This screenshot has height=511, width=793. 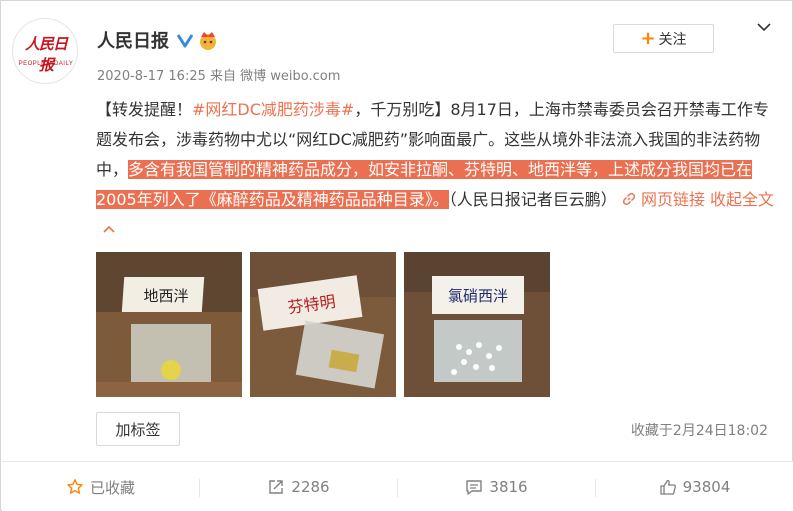 I want to click on comment-count: 3816, so click(x=508, y=487).